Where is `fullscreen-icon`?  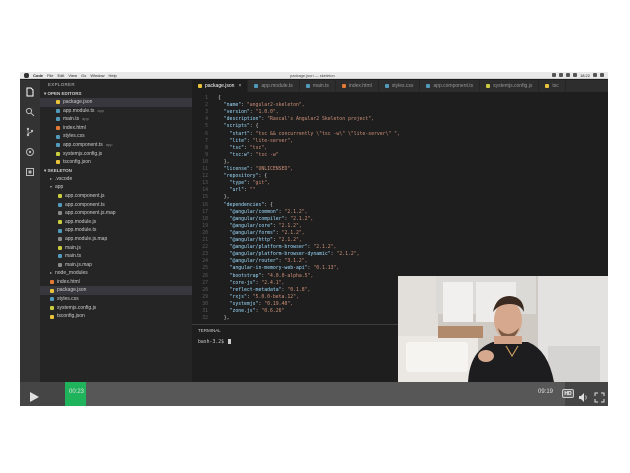
fullscreen-icon is located at coordinates (599, 397).